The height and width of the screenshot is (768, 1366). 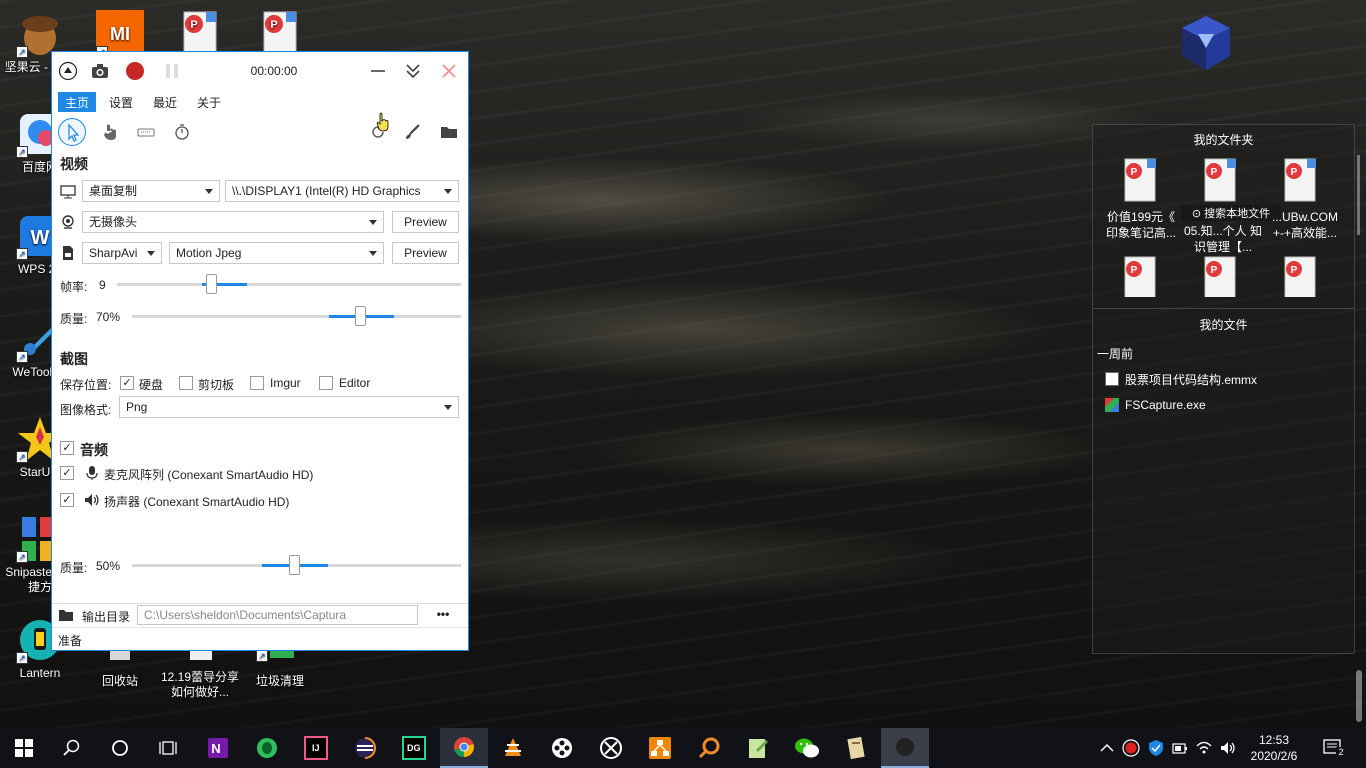 I want to click on codec-preview-button: Preview, so click(x=425, y=253).